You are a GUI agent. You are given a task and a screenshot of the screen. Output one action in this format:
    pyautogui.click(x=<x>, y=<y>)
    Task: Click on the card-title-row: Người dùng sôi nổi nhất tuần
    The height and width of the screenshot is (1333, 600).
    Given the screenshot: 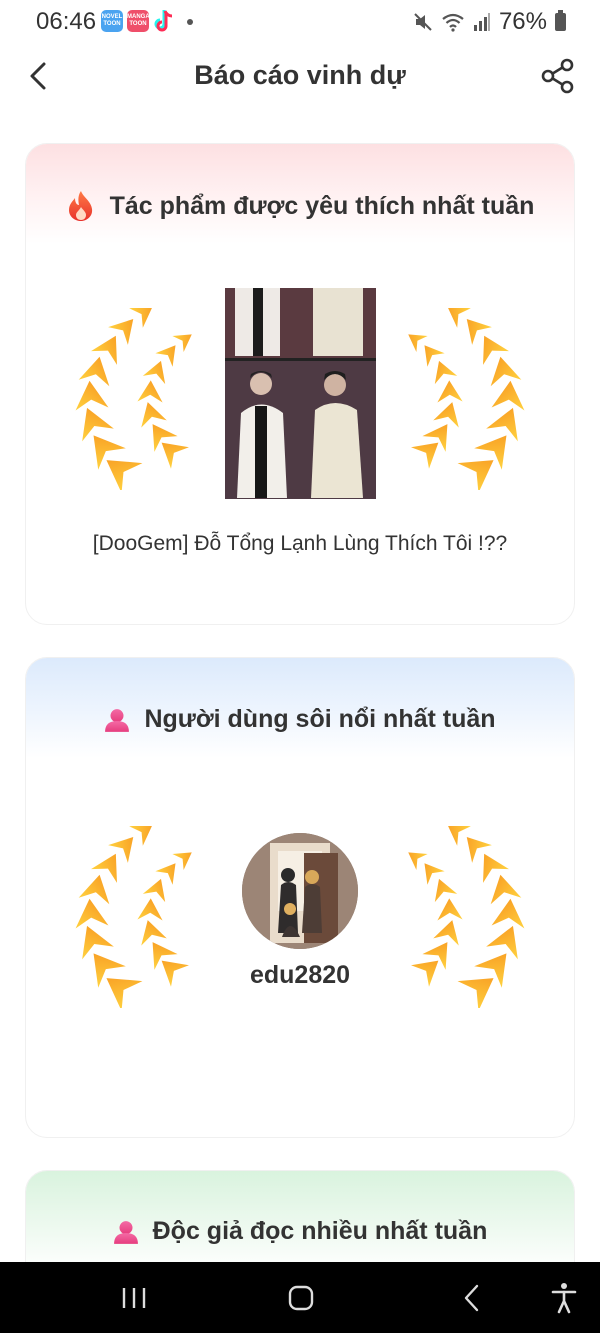 What is the action you would take?
    pyautogui.click(x=300, y=719)
    